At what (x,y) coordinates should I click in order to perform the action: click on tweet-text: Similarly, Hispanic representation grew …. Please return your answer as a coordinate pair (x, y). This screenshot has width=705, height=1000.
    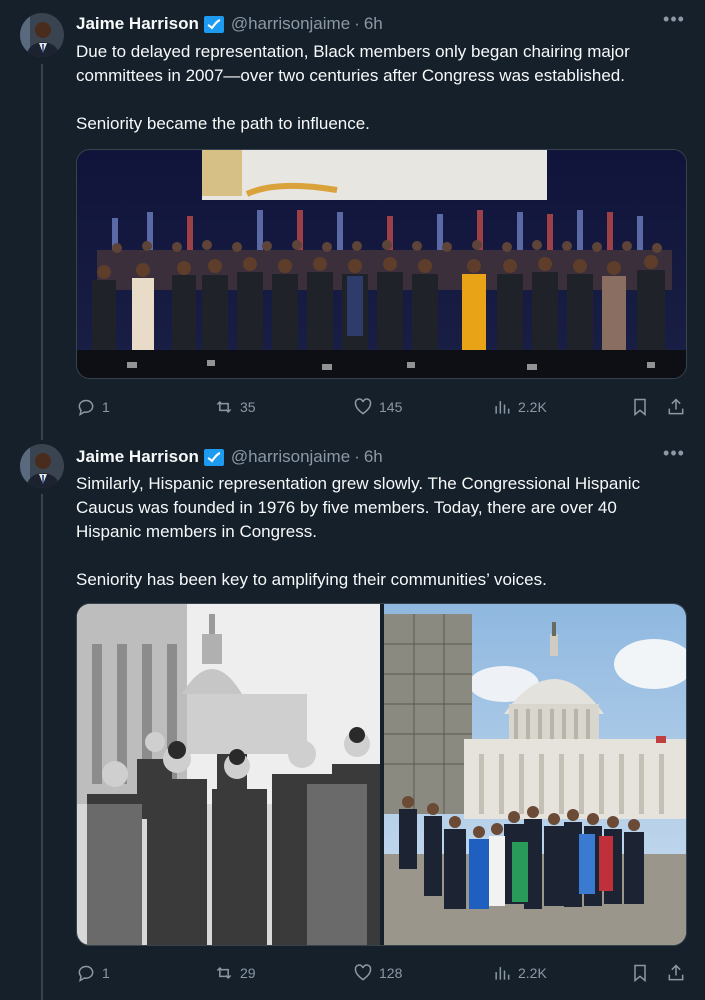
    Looking at the image, I should click on (381, 532).